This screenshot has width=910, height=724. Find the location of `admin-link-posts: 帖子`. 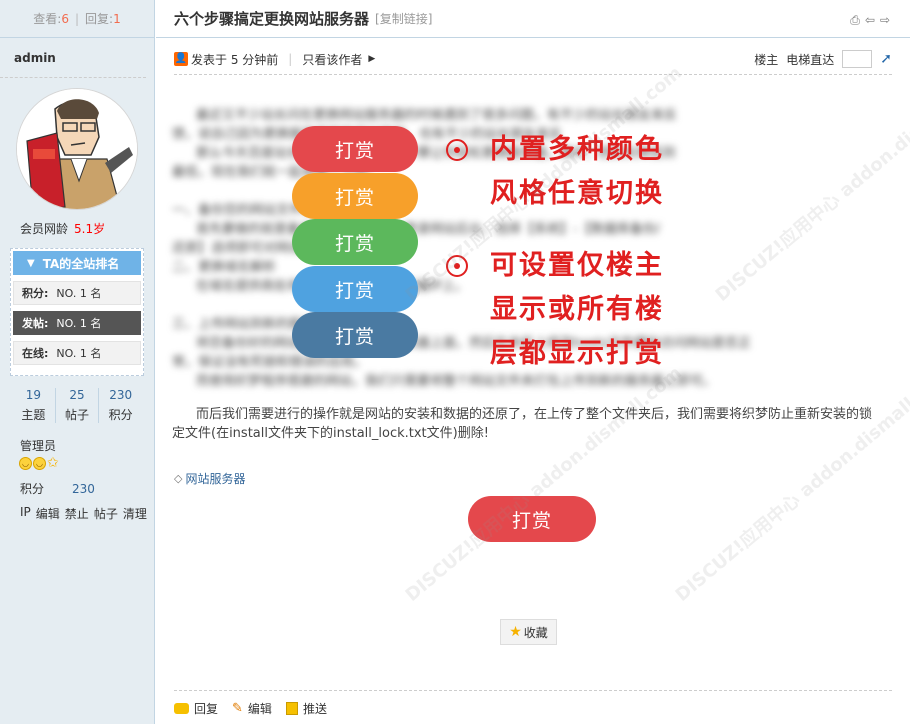

admin-link-posts: 帖子 is located at coordinates (106, 513).